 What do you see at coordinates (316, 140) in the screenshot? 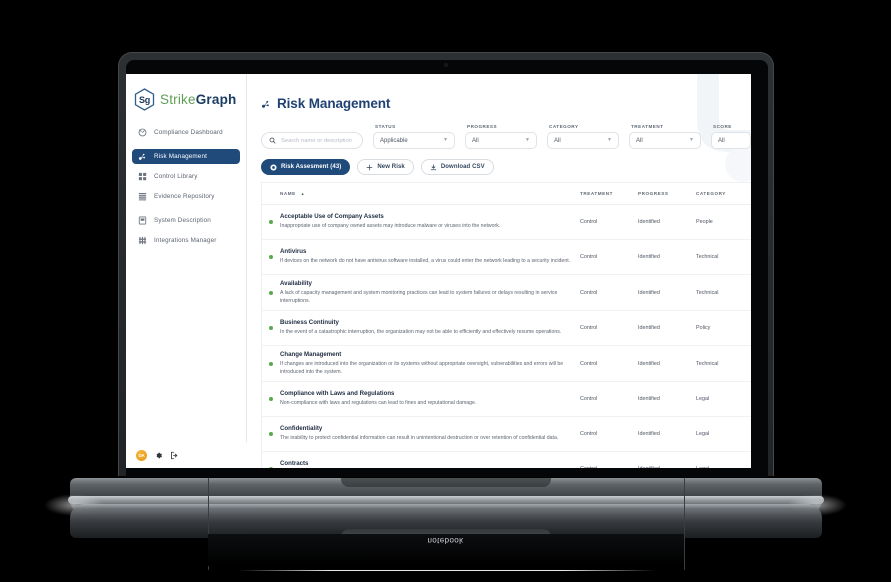
I see `search-placeholder: Search name or description` at bounding box center [316, 140].